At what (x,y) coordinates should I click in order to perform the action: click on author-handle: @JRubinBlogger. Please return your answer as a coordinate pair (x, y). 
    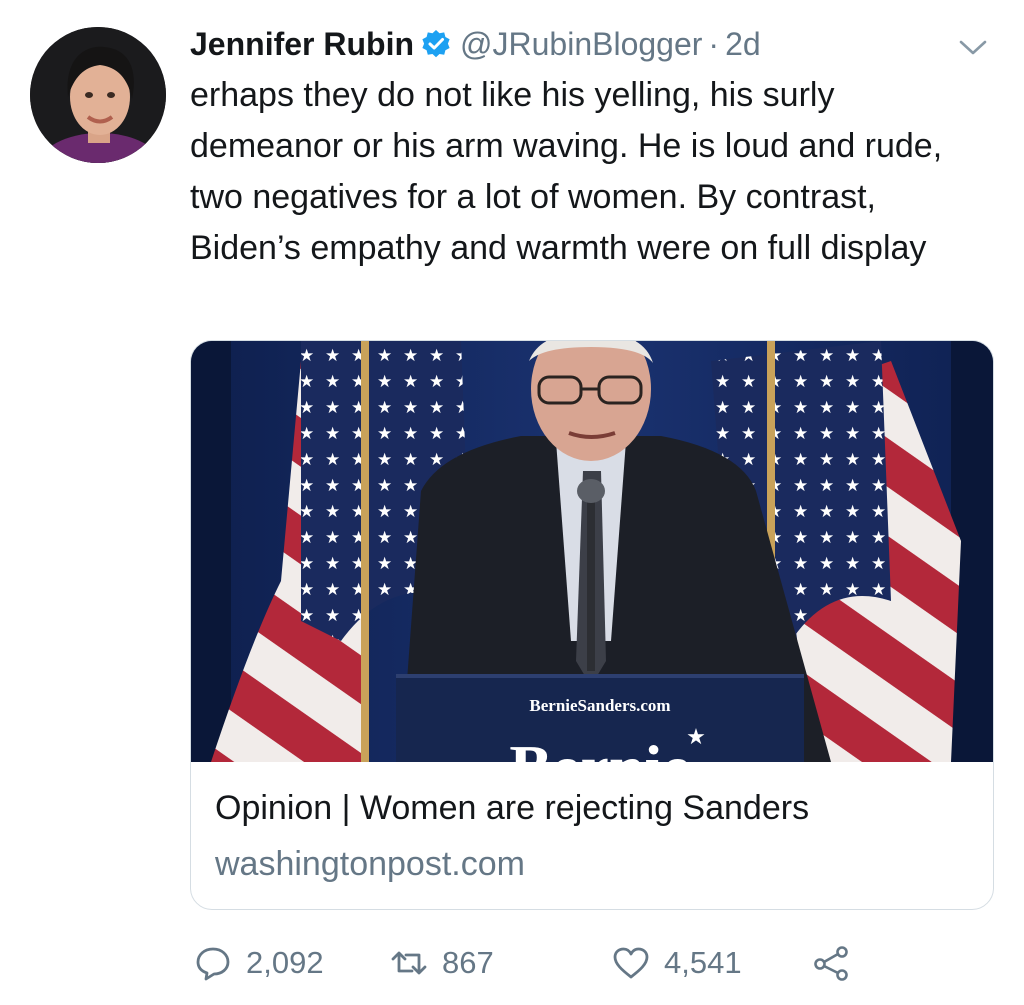
    Looking at the image, I should click on (581, 44).